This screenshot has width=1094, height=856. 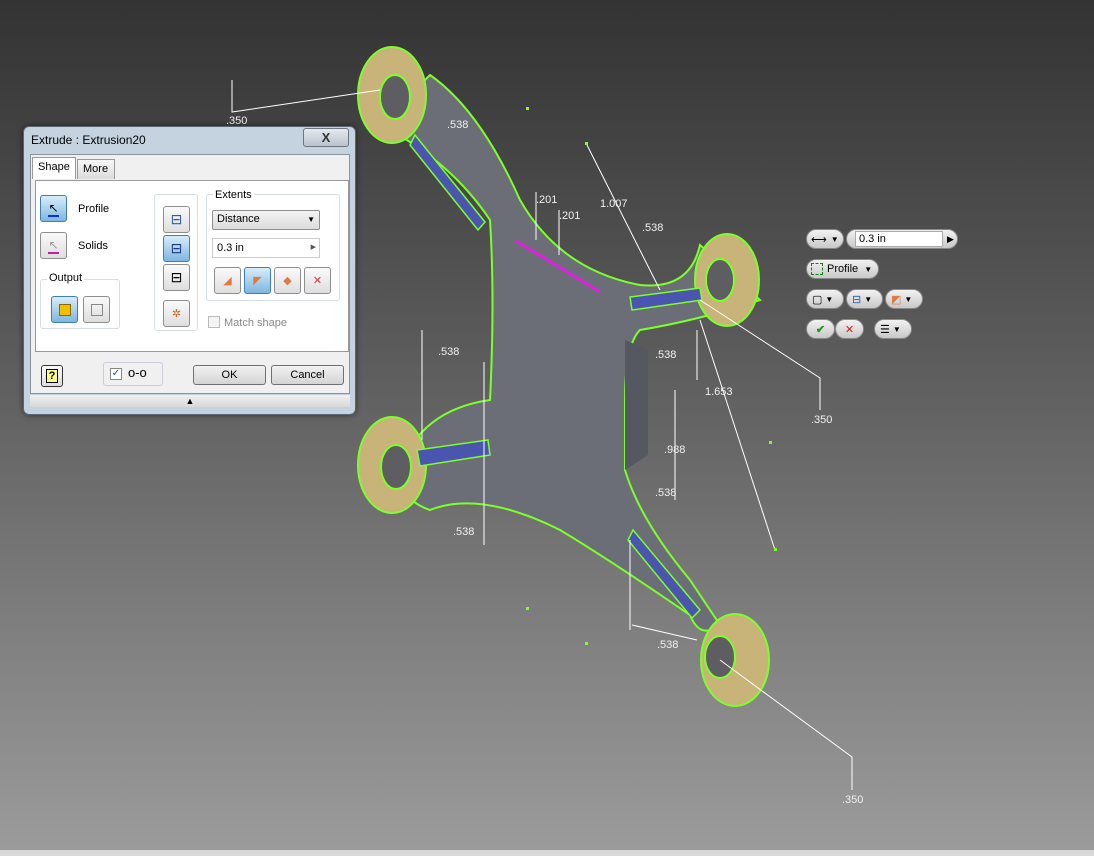 I want to click on mini-operation-dropdown: ⊟ ▼, so click(x=864, y=299).